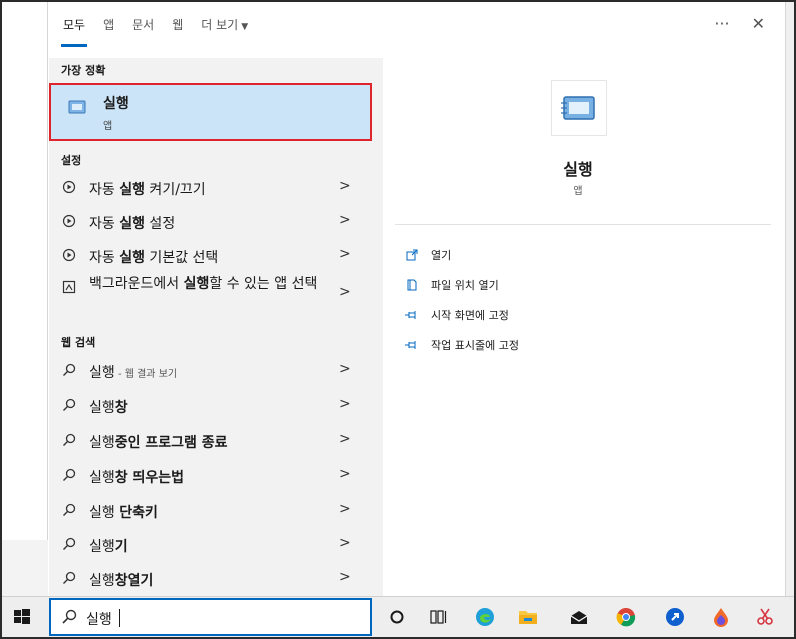  Describe the element at coordinates (578, 191) in the screenshot. I see `detail-app-type: 앱` at that location.